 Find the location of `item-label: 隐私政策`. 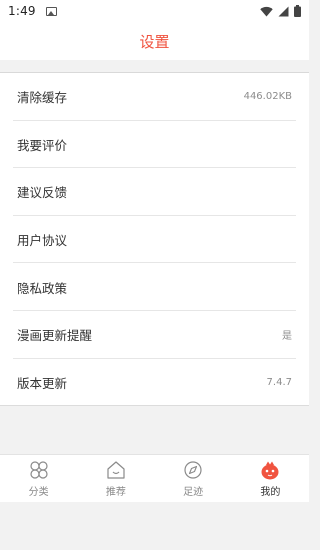

item-label: 隐私政策 is located at coordinates (42, 288).